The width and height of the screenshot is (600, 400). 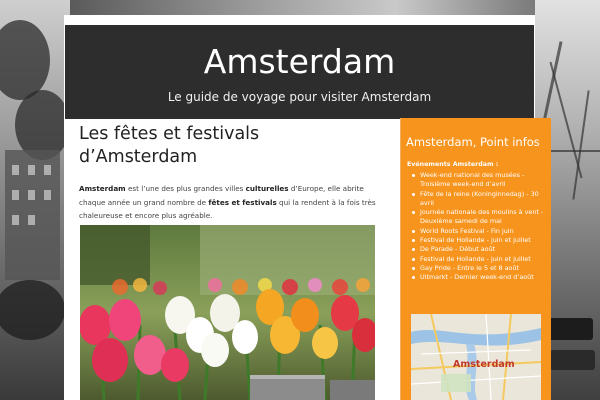 What do you see at coordinates (484, 364) in the screenshot?
I see `map-city-label: Amsterdam` at bounding box center [484, 364].